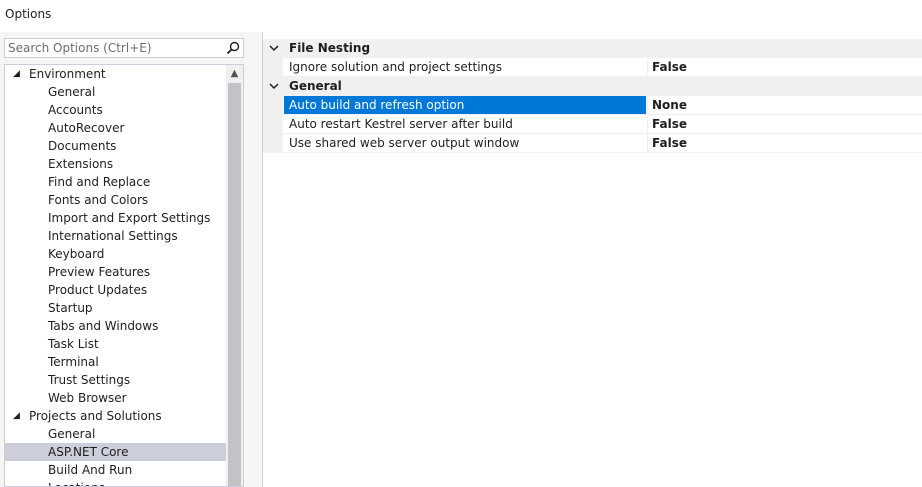 The height and width of the screenshot is (487, 922). Describe the element at coordinates (233, 48) in the screenshot. I see `search-icon` at that location.